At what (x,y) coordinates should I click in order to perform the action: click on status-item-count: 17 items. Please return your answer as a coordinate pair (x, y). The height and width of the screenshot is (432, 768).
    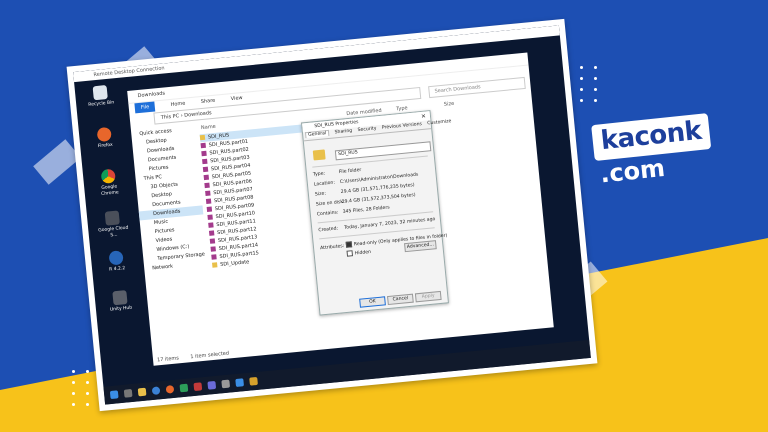
    Looking at the image, I should click on (168, 359).